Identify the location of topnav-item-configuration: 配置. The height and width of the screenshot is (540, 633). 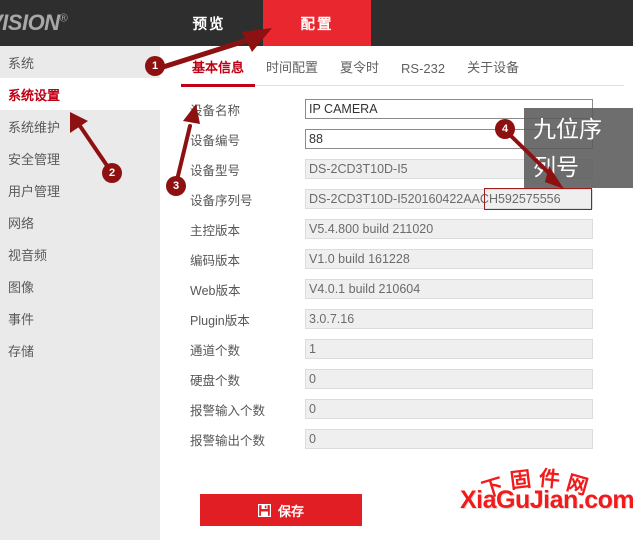
(317, 23).